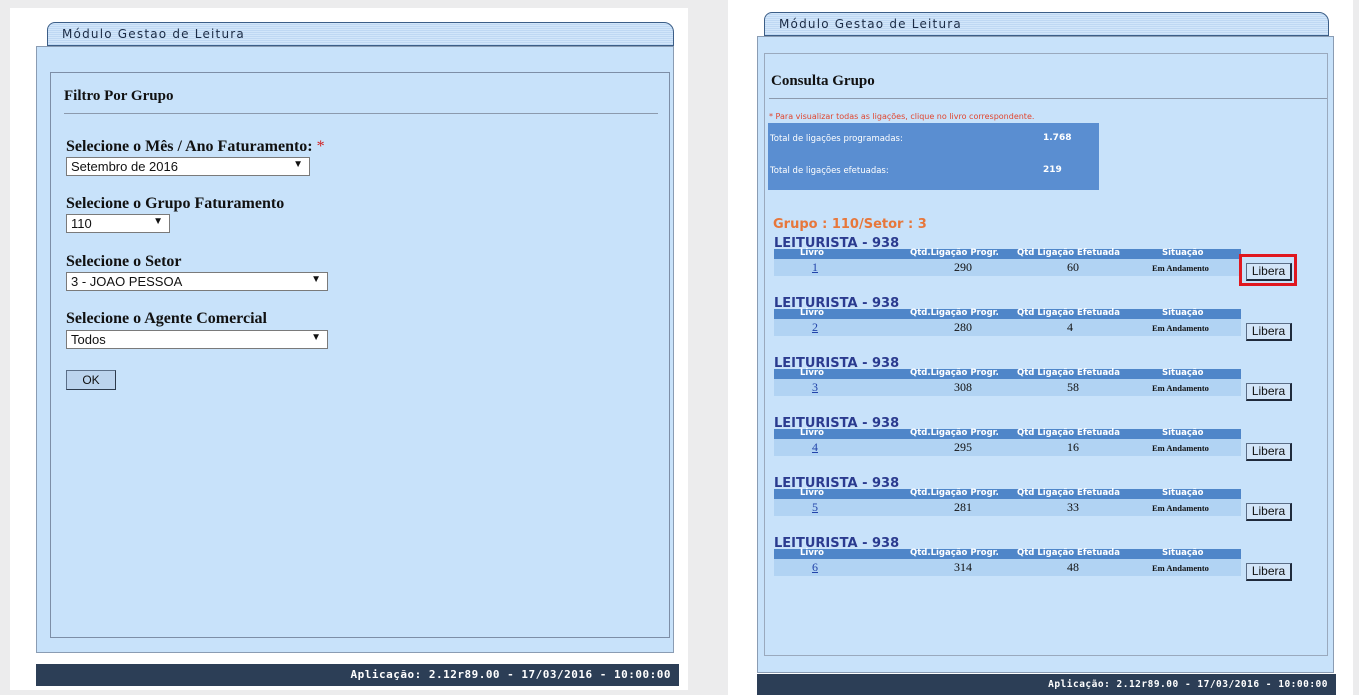 The height and width of the screenshot is (695, 1359). What do you see at coordinates (320, 146) in the screenshot?
I see `required-mark: *` at bounding box center [320, 146].